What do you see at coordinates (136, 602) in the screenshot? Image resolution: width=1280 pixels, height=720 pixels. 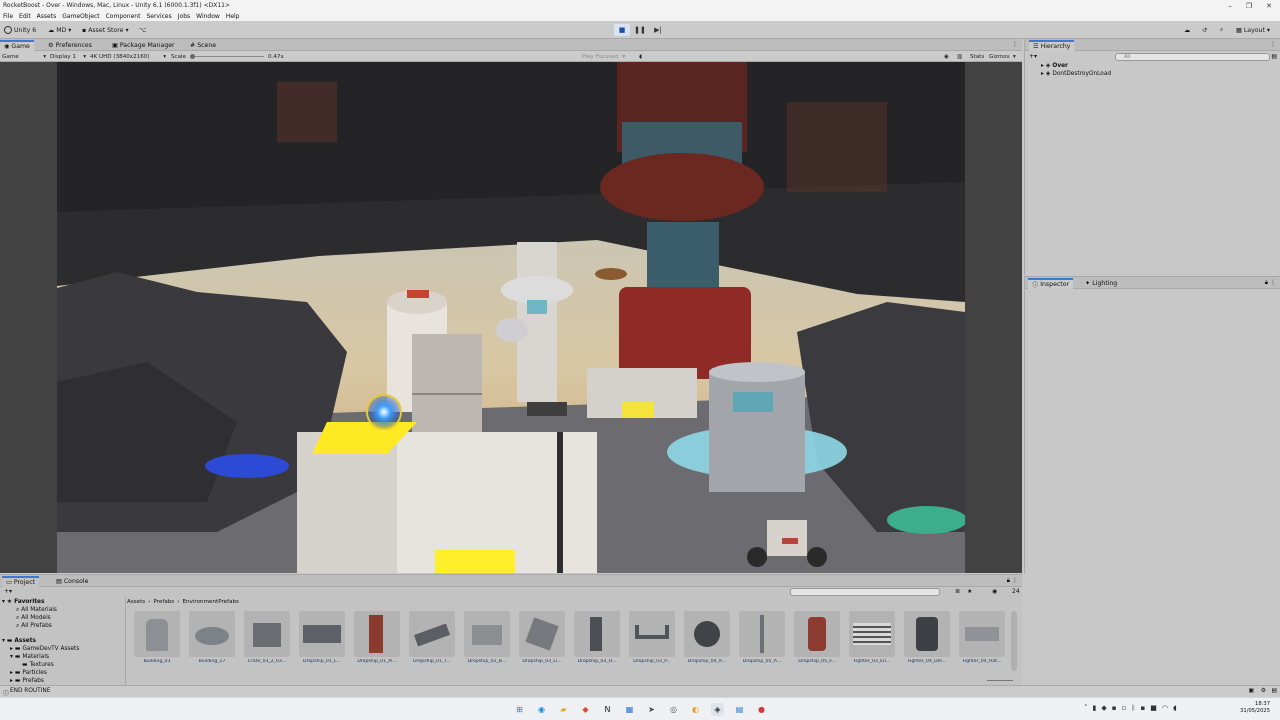 I see `breadcrumb-item: Assets` at bounding box center [136, 602].